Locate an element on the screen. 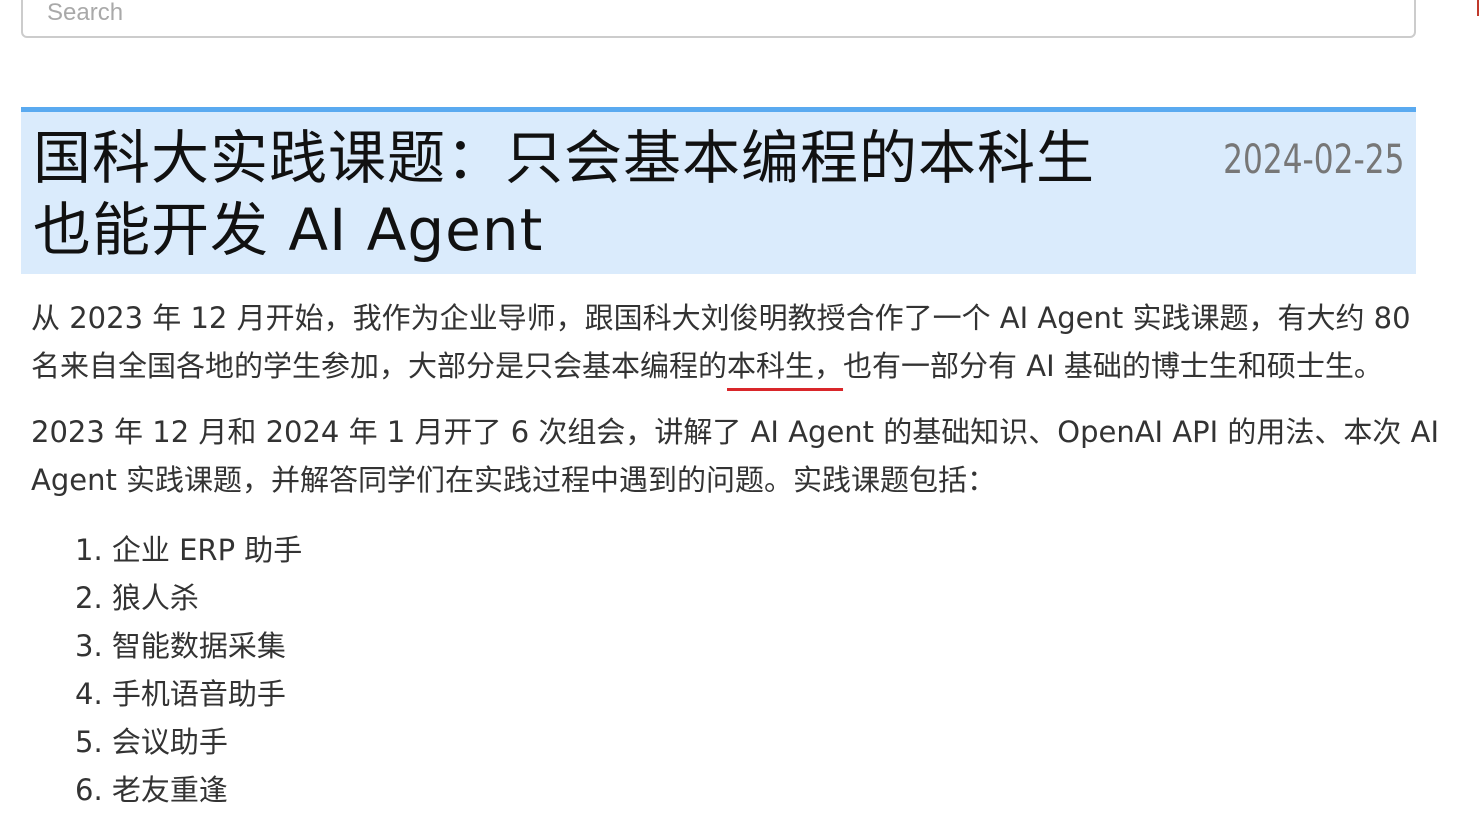 The image size is (1481, 832). list-item: 5. 会议助手 is located at coordinates (151, 742).